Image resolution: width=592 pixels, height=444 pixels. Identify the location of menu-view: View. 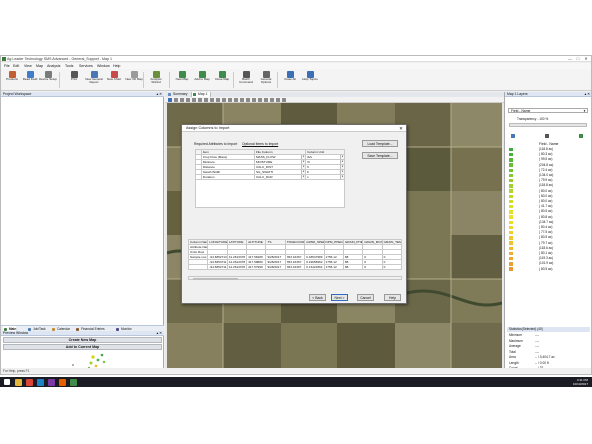
(28, 66).